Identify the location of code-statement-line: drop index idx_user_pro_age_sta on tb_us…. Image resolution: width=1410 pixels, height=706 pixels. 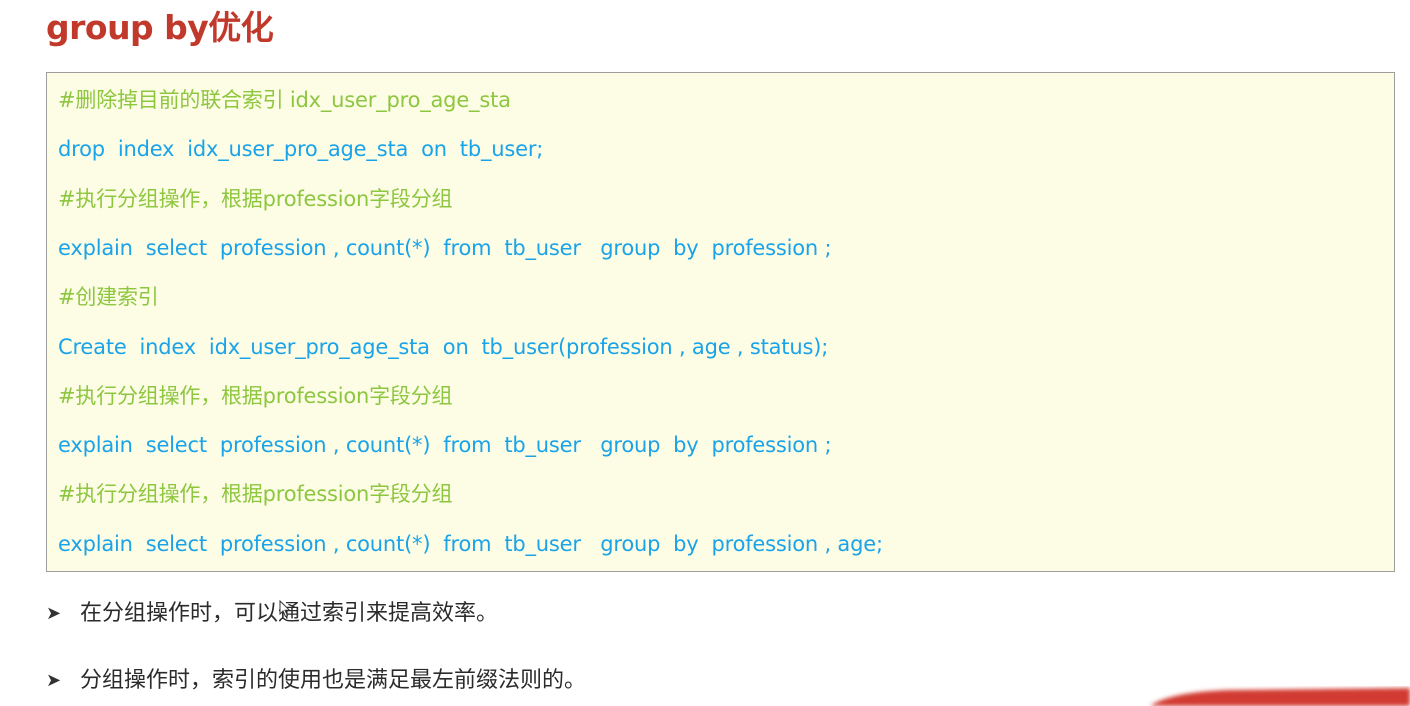
(301, 149).